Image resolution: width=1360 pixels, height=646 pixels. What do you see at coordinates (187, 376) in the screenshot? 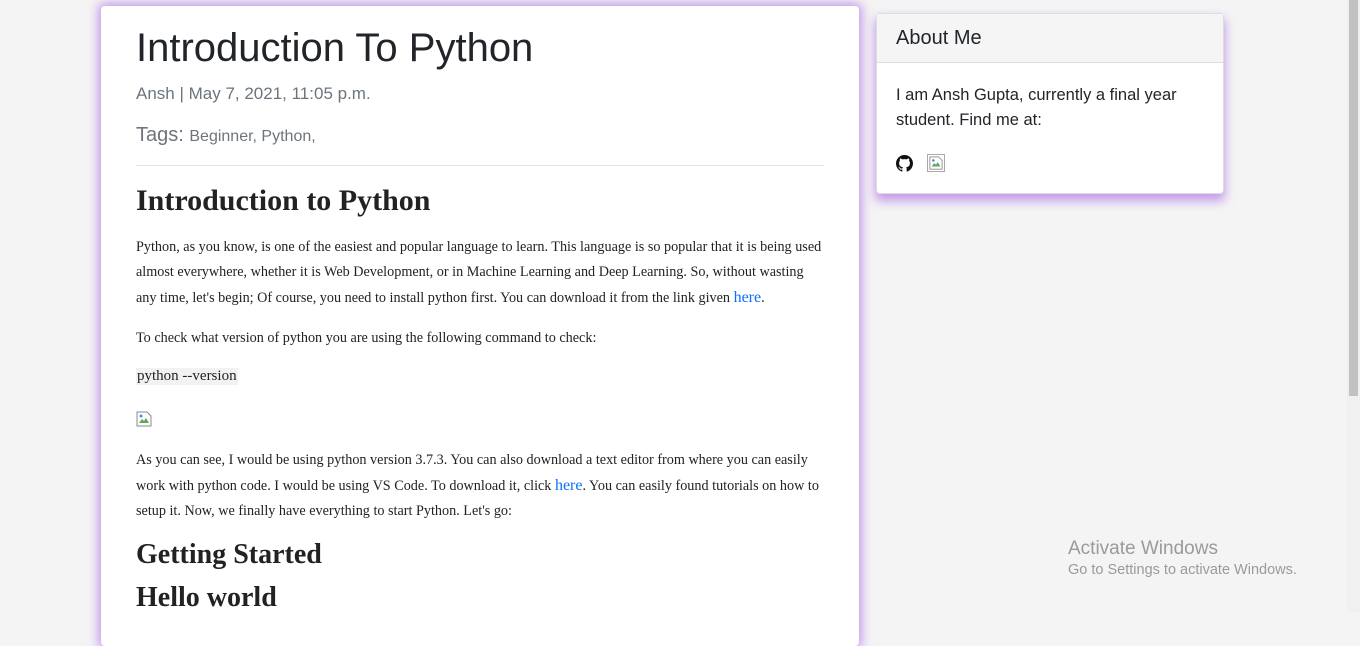
I see `code-snippet: python --version` at bounding box center [187, 376].